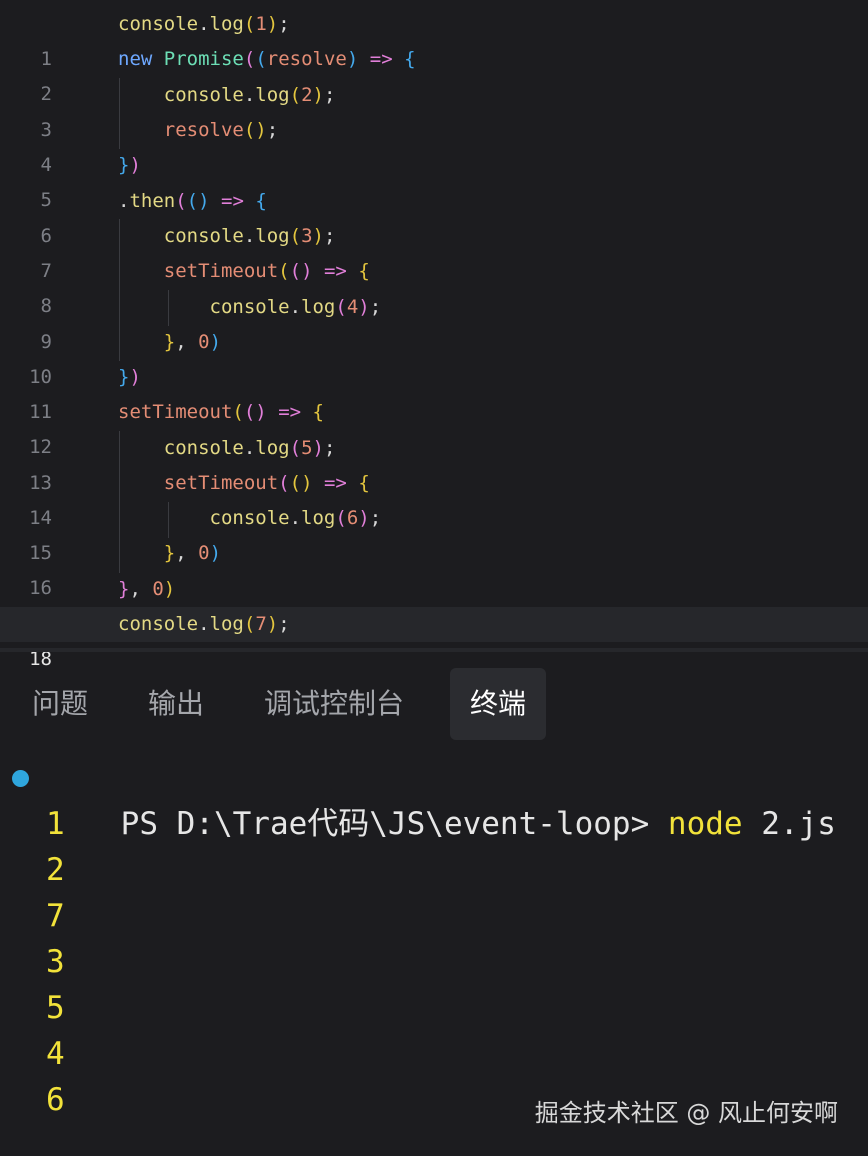  I want to click on code-line: 16 }, 0), so click(434, 567).